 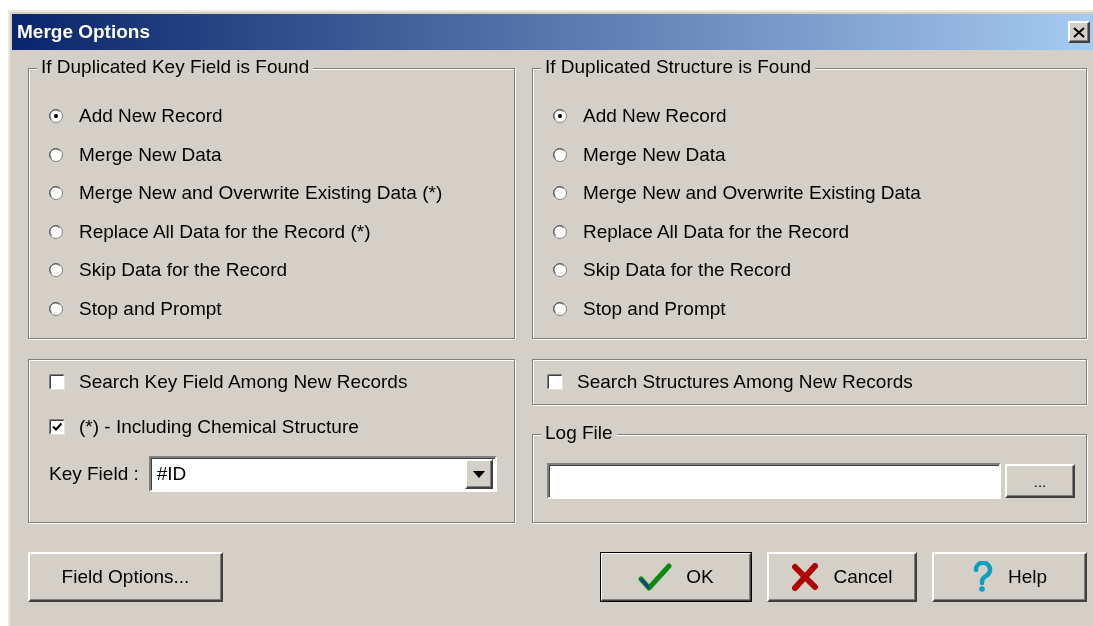 What do you see at coordinates (83, 32) in the screenshot?
I see `window-title: Merge Options` at bounding box center [83, 32].